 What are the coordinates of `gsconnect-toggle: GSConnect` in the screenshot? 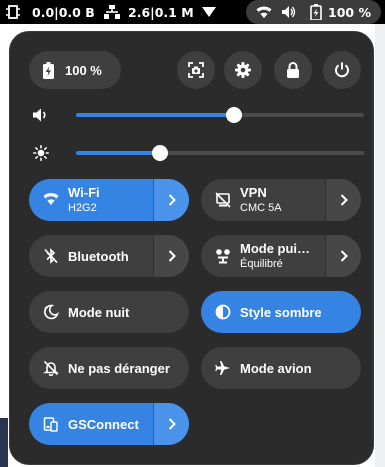 It's located at (109, 424).